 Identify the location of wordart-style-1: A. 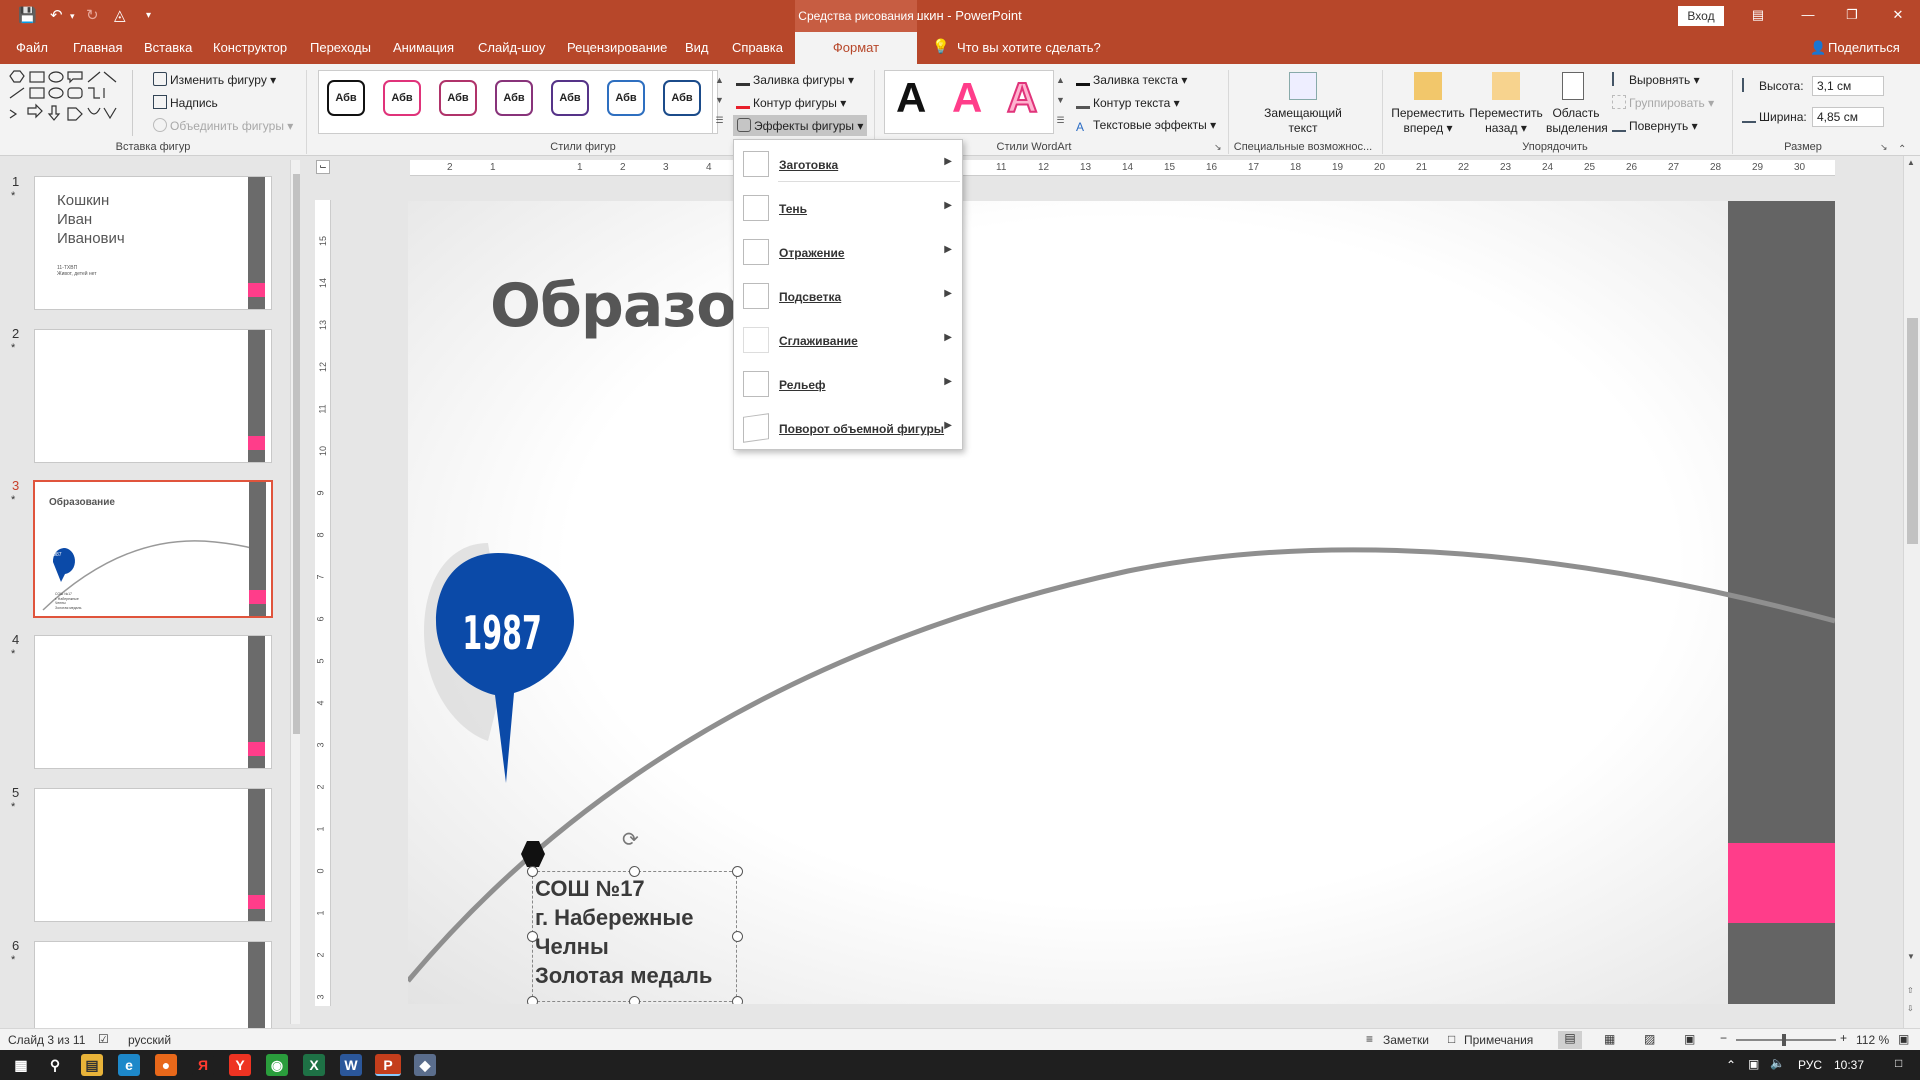
(911, 98).